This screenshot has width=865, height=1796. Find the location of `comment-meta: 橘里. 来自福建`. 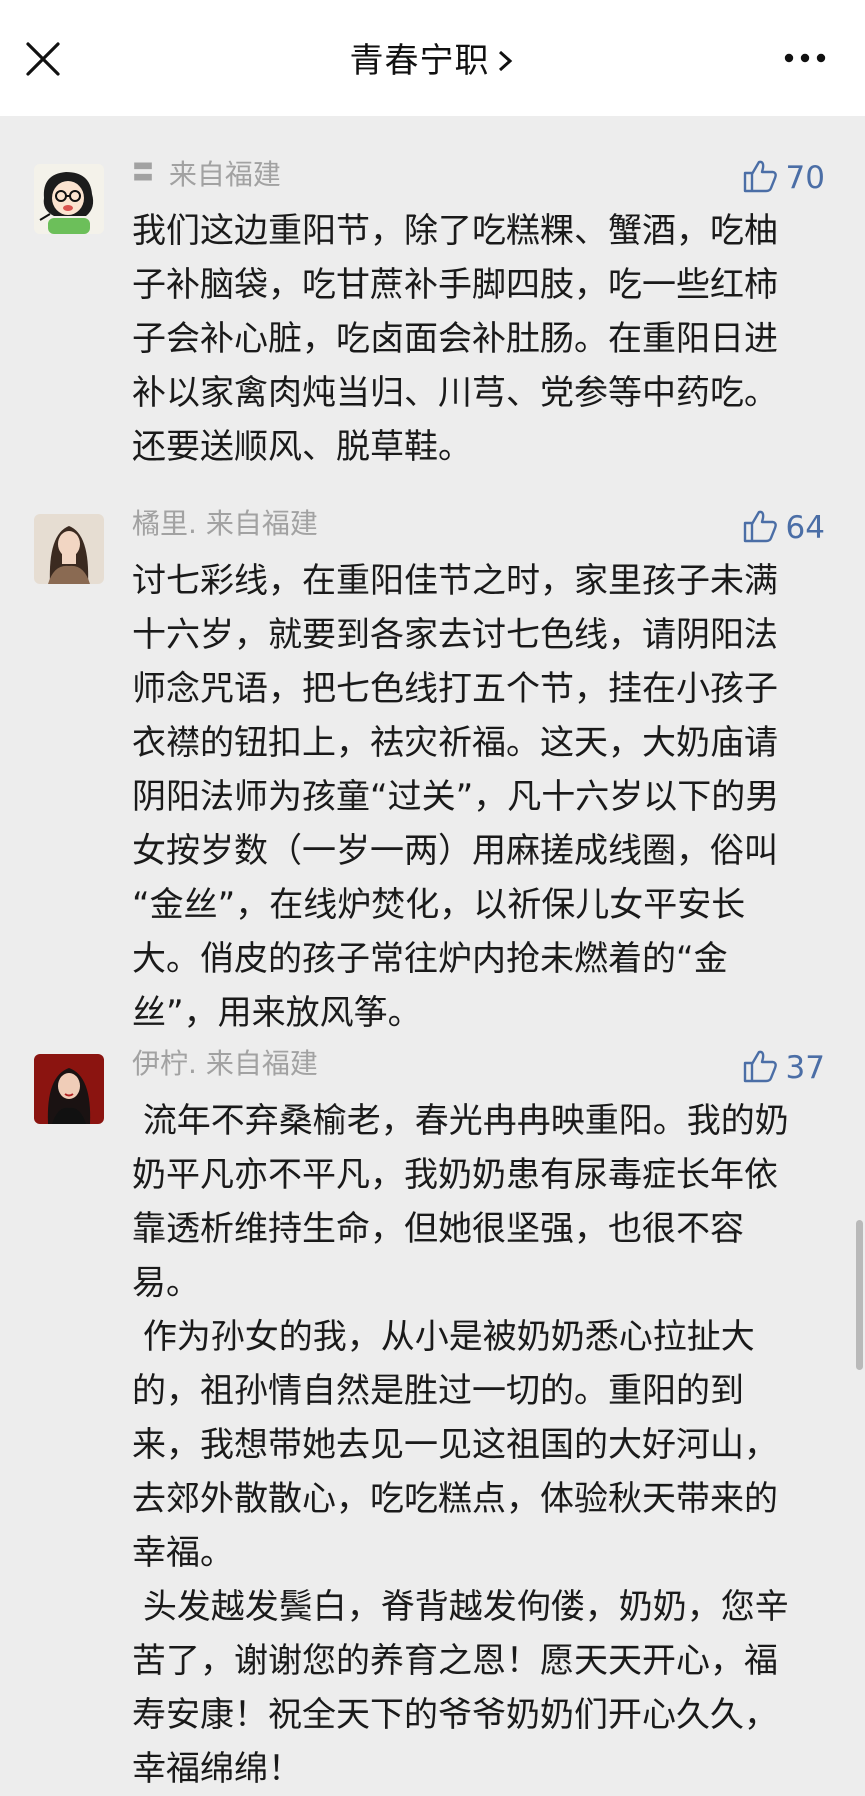

comment-meta: 橘里. 来自福建 is located at coordinates (225, 524).